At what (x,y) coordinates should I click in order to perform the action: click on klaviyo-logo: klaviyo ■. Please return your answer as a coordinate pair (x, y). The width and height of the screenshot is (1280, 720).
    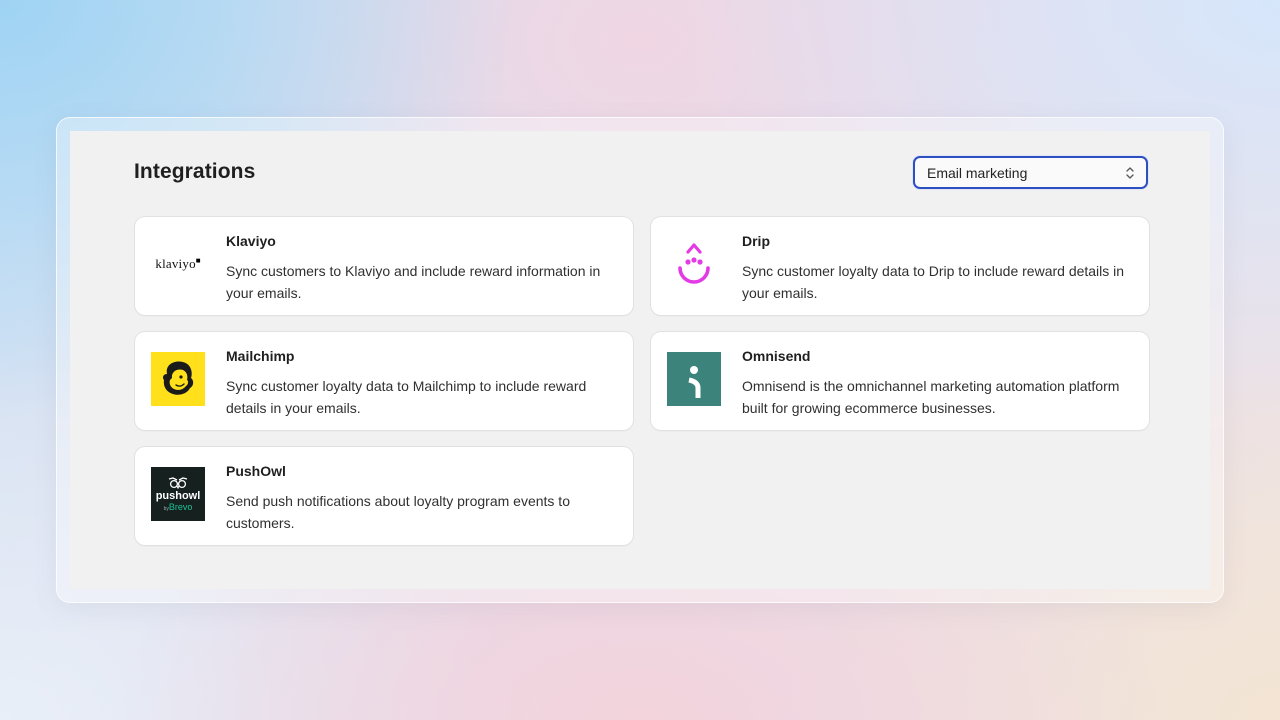
    Looking at the image, I should click on (178, 263).